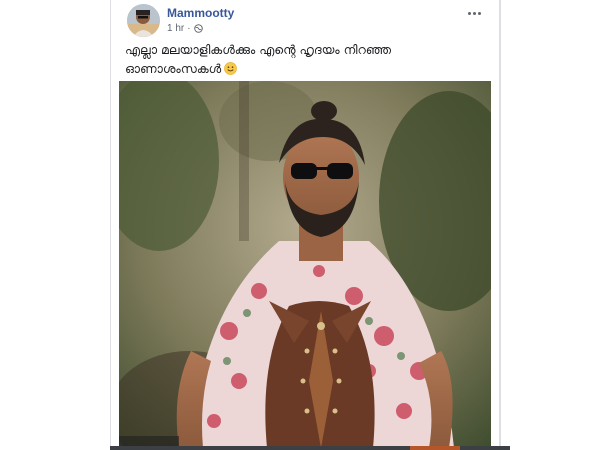 The image size is (600, 450). I want to click on post-meta: 1 hr ·, so click(185, 28).